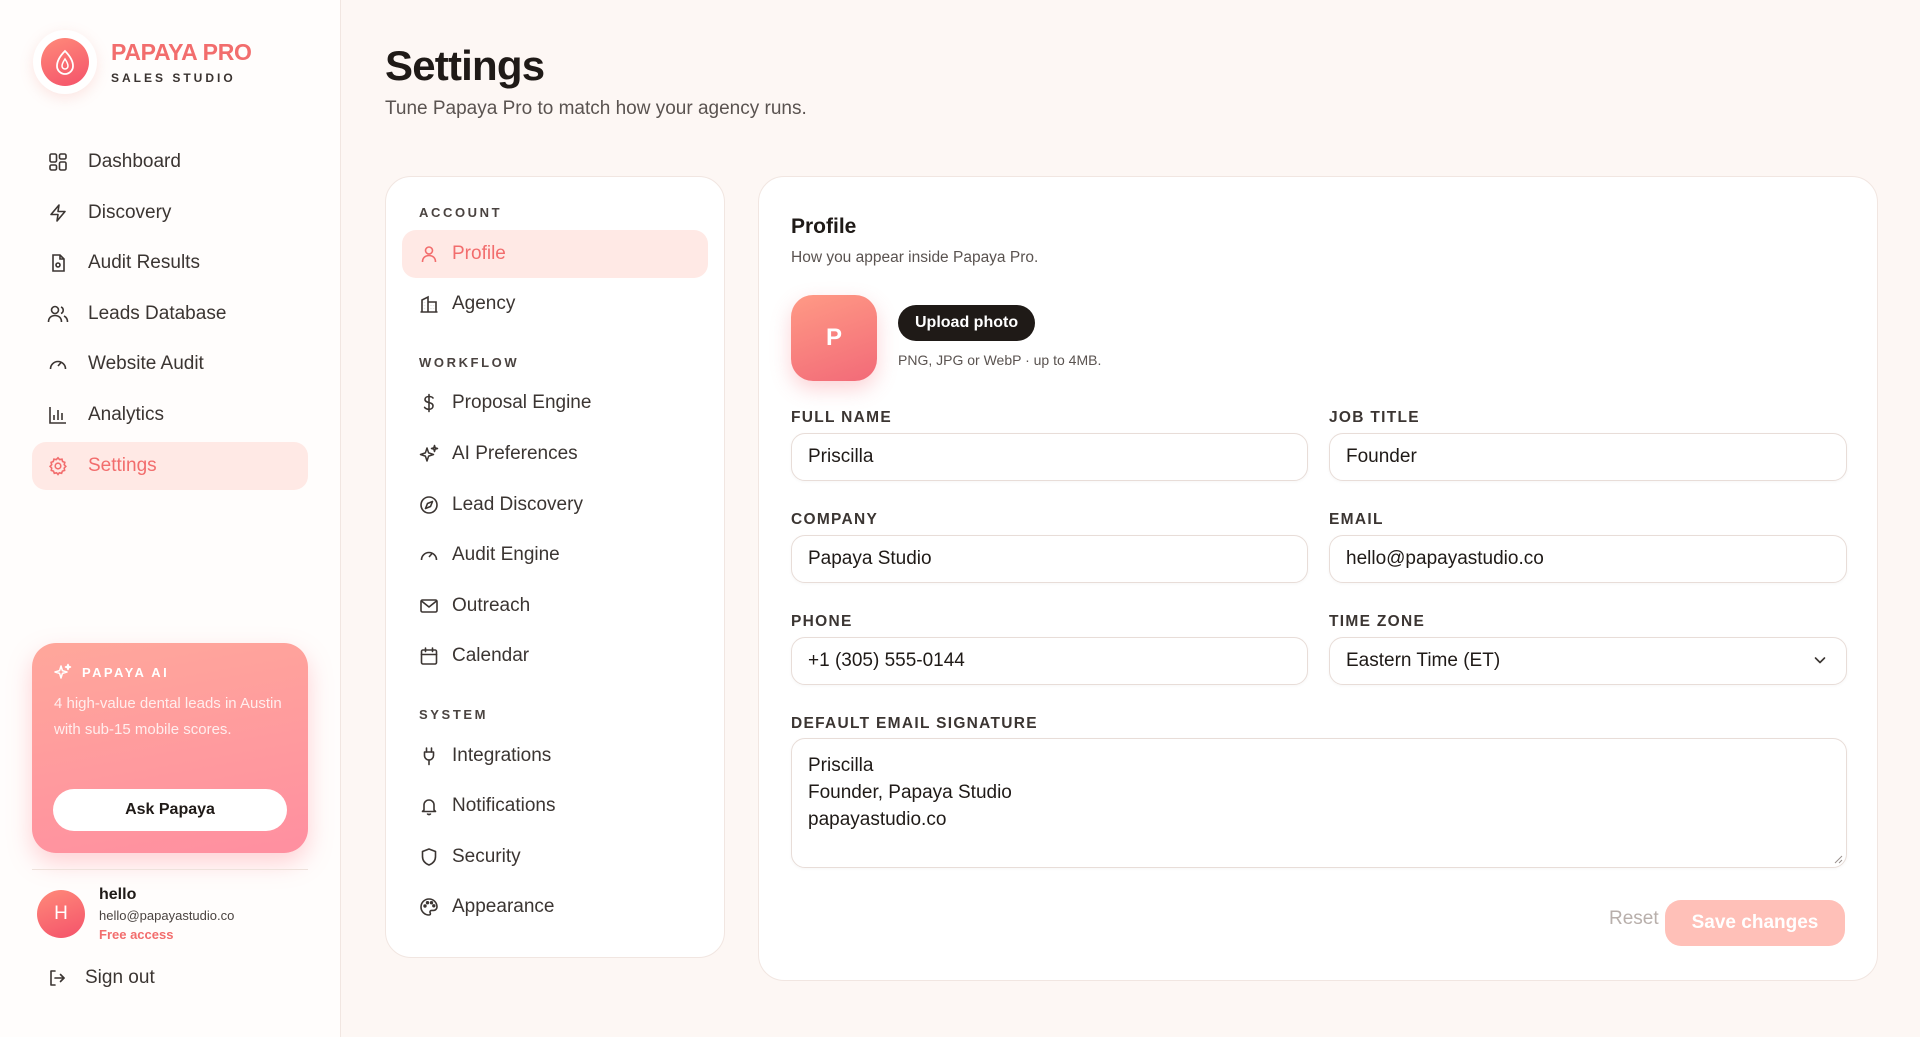  I want to click on settings-item-label: Notifications, so click(504, 806).